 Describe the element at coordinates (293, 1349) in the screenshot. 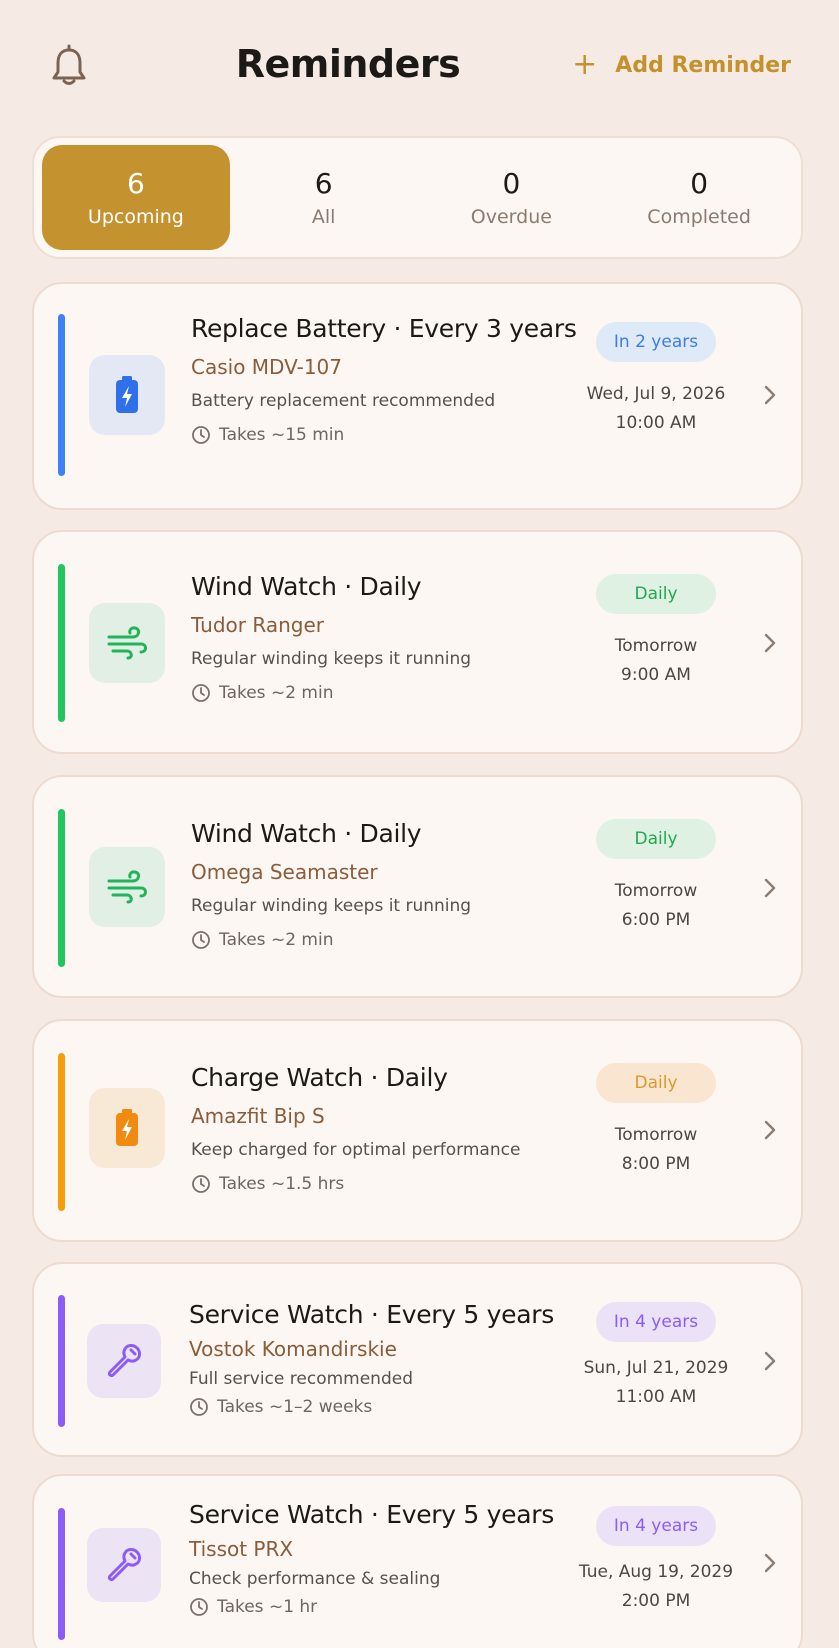

I see `watch-name: Vostok Komandirskie` at that location.